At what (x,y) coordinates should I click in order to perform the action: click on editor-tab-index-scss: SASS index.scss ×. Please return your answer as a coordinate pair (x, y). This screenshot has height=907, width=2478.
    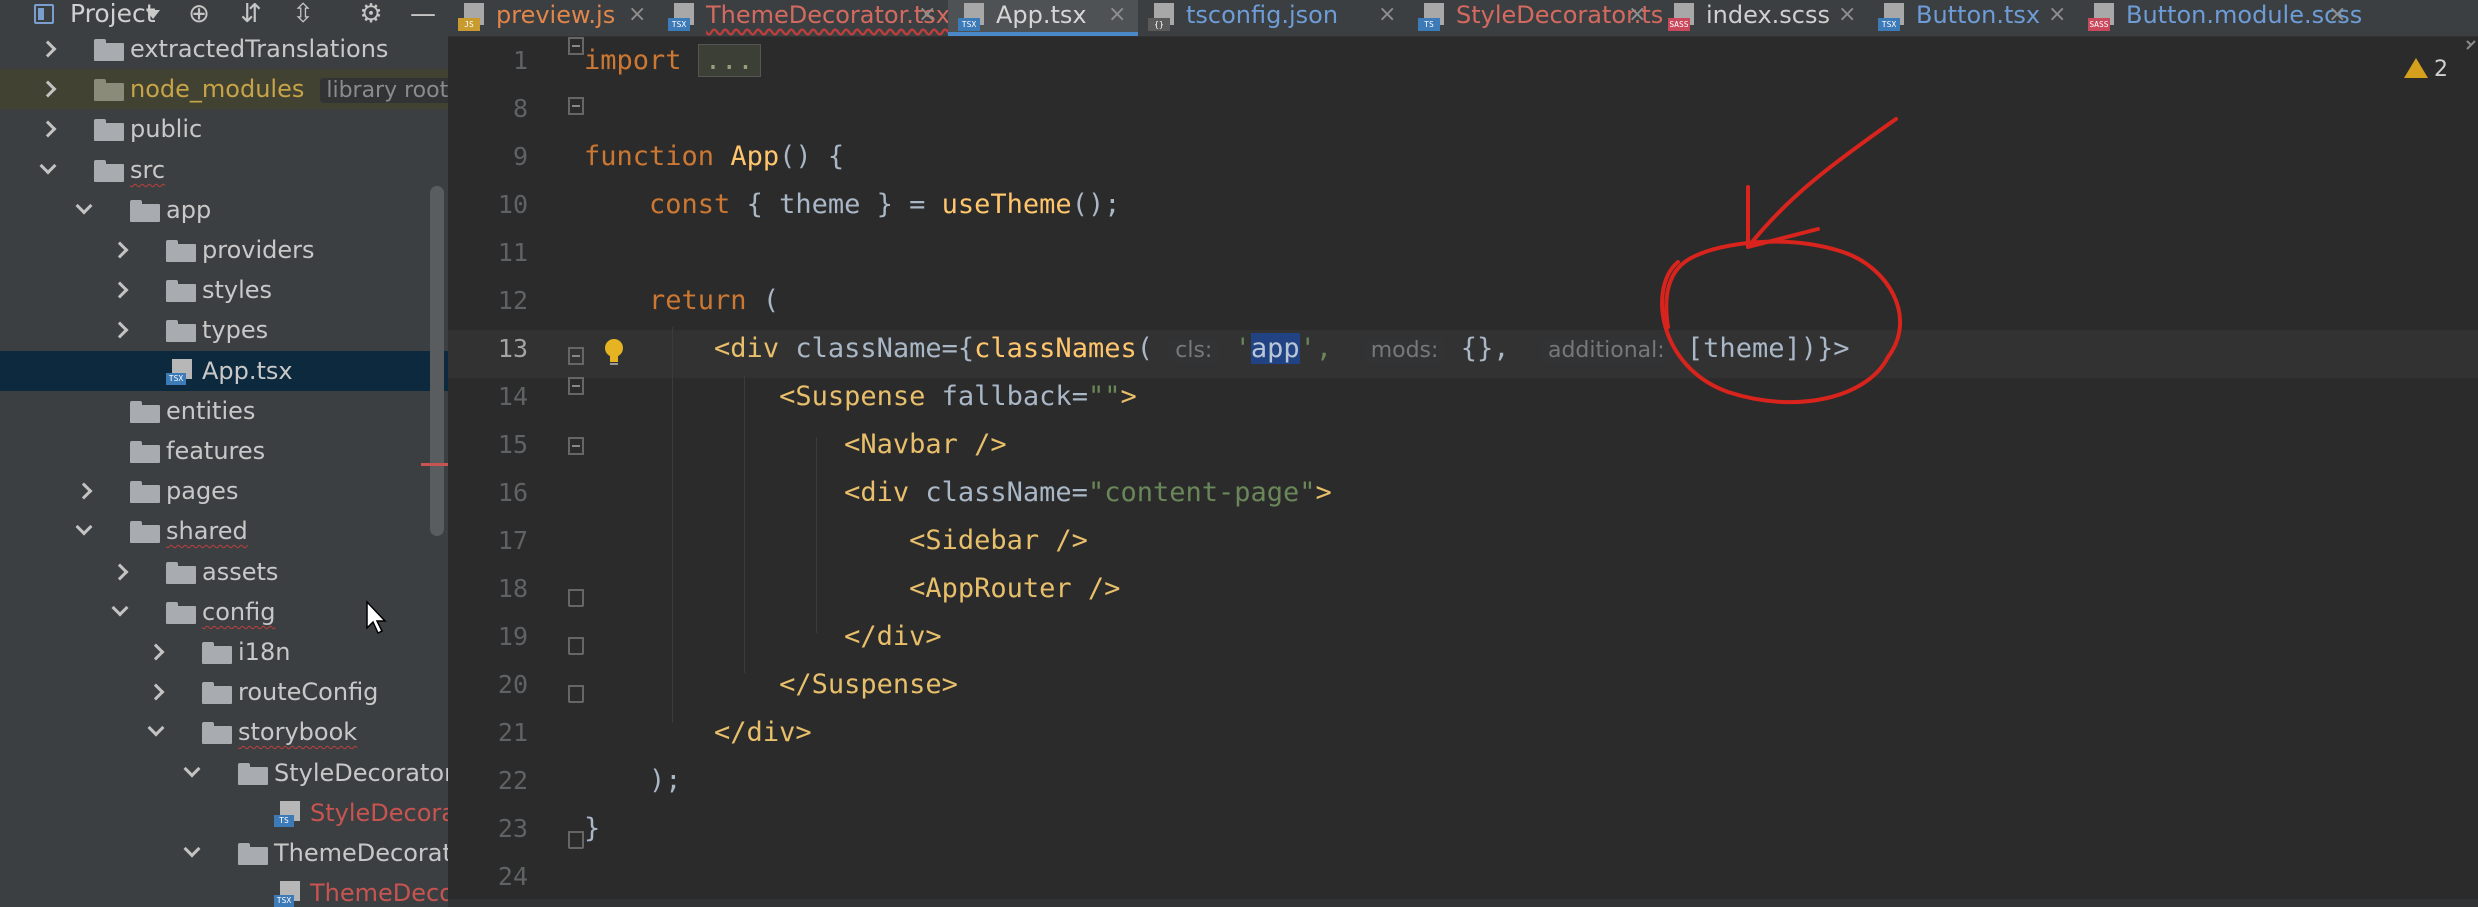
    Looking at the image, I should click on (1763, 18).